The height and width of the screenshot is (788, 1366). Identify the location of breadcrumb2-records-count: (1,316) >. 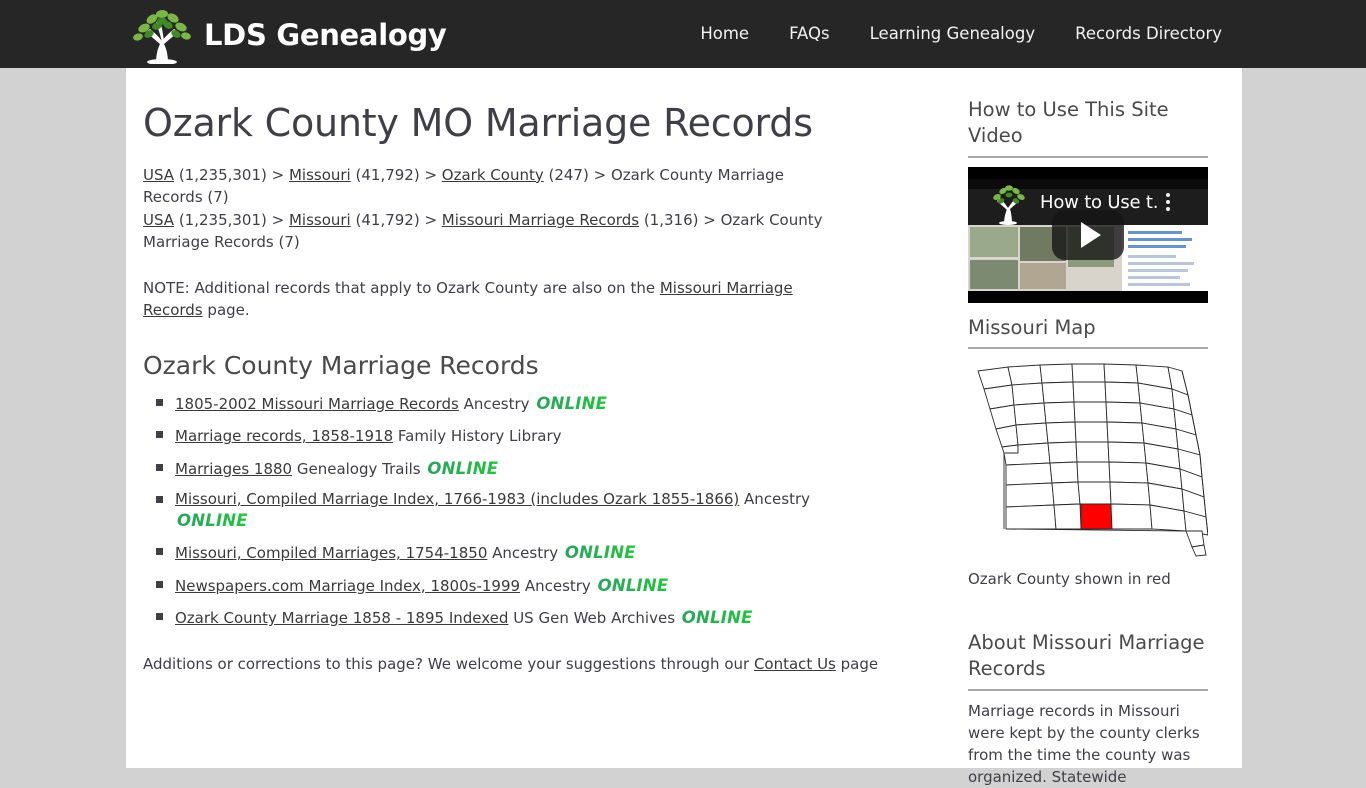
(680, 219).